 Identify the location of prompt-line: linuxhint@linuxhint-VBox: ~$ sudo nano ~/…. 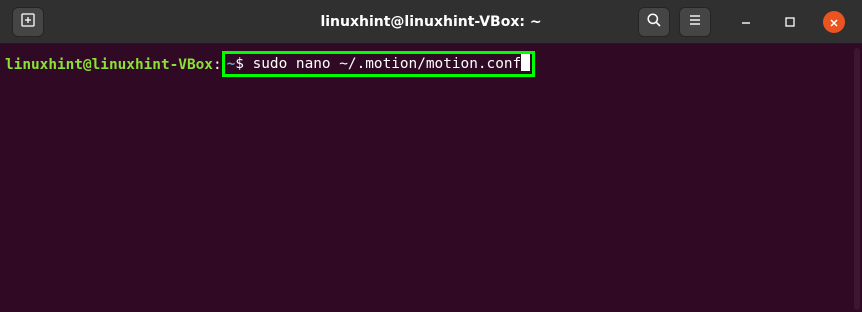
(270, 64).